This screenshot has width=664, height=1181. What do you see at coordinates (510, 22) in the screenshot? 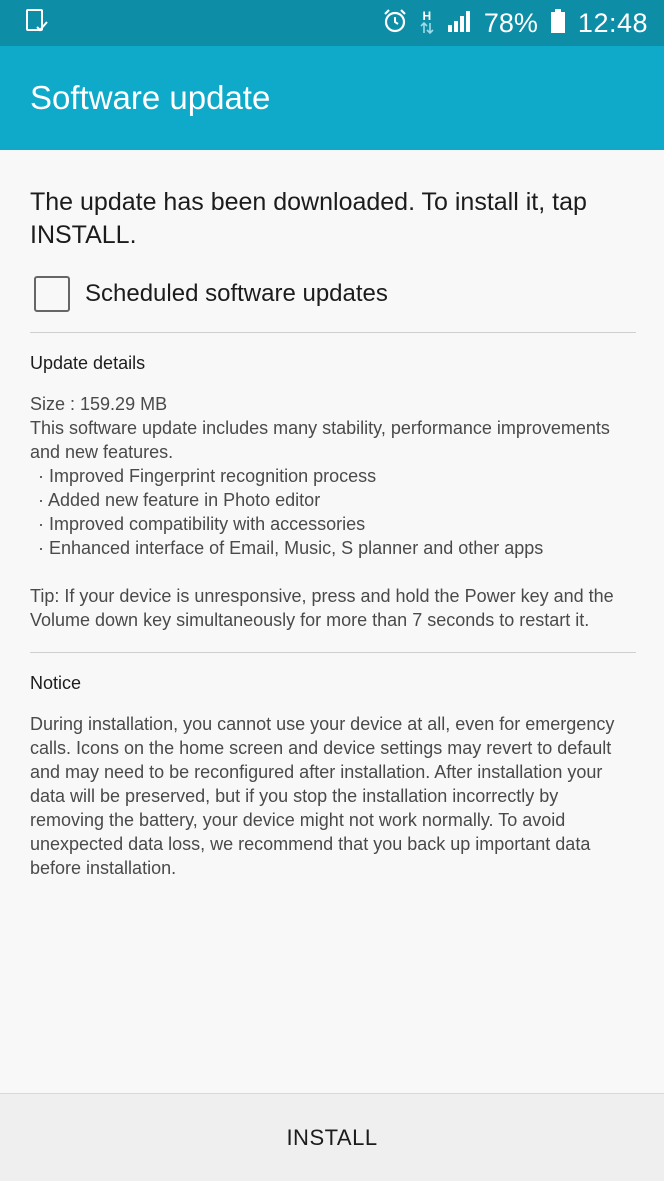
I see `battery-percent: 78%` at bounding box center [510, 22].